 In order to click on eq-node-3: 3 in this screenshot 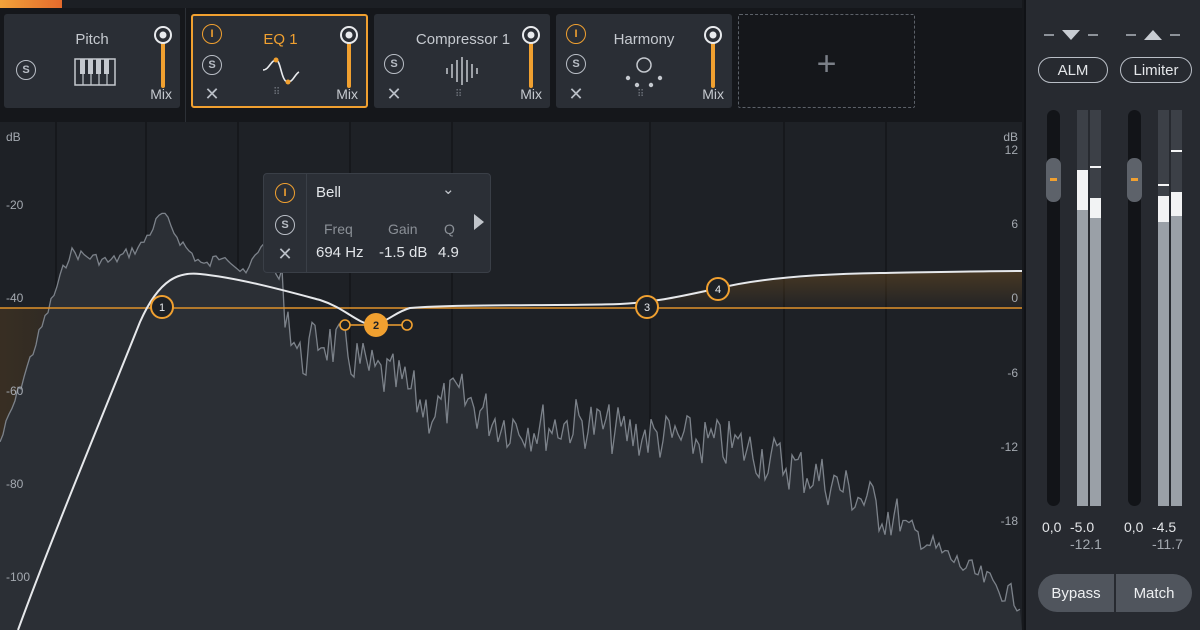, I will do `click(647, 307)`.